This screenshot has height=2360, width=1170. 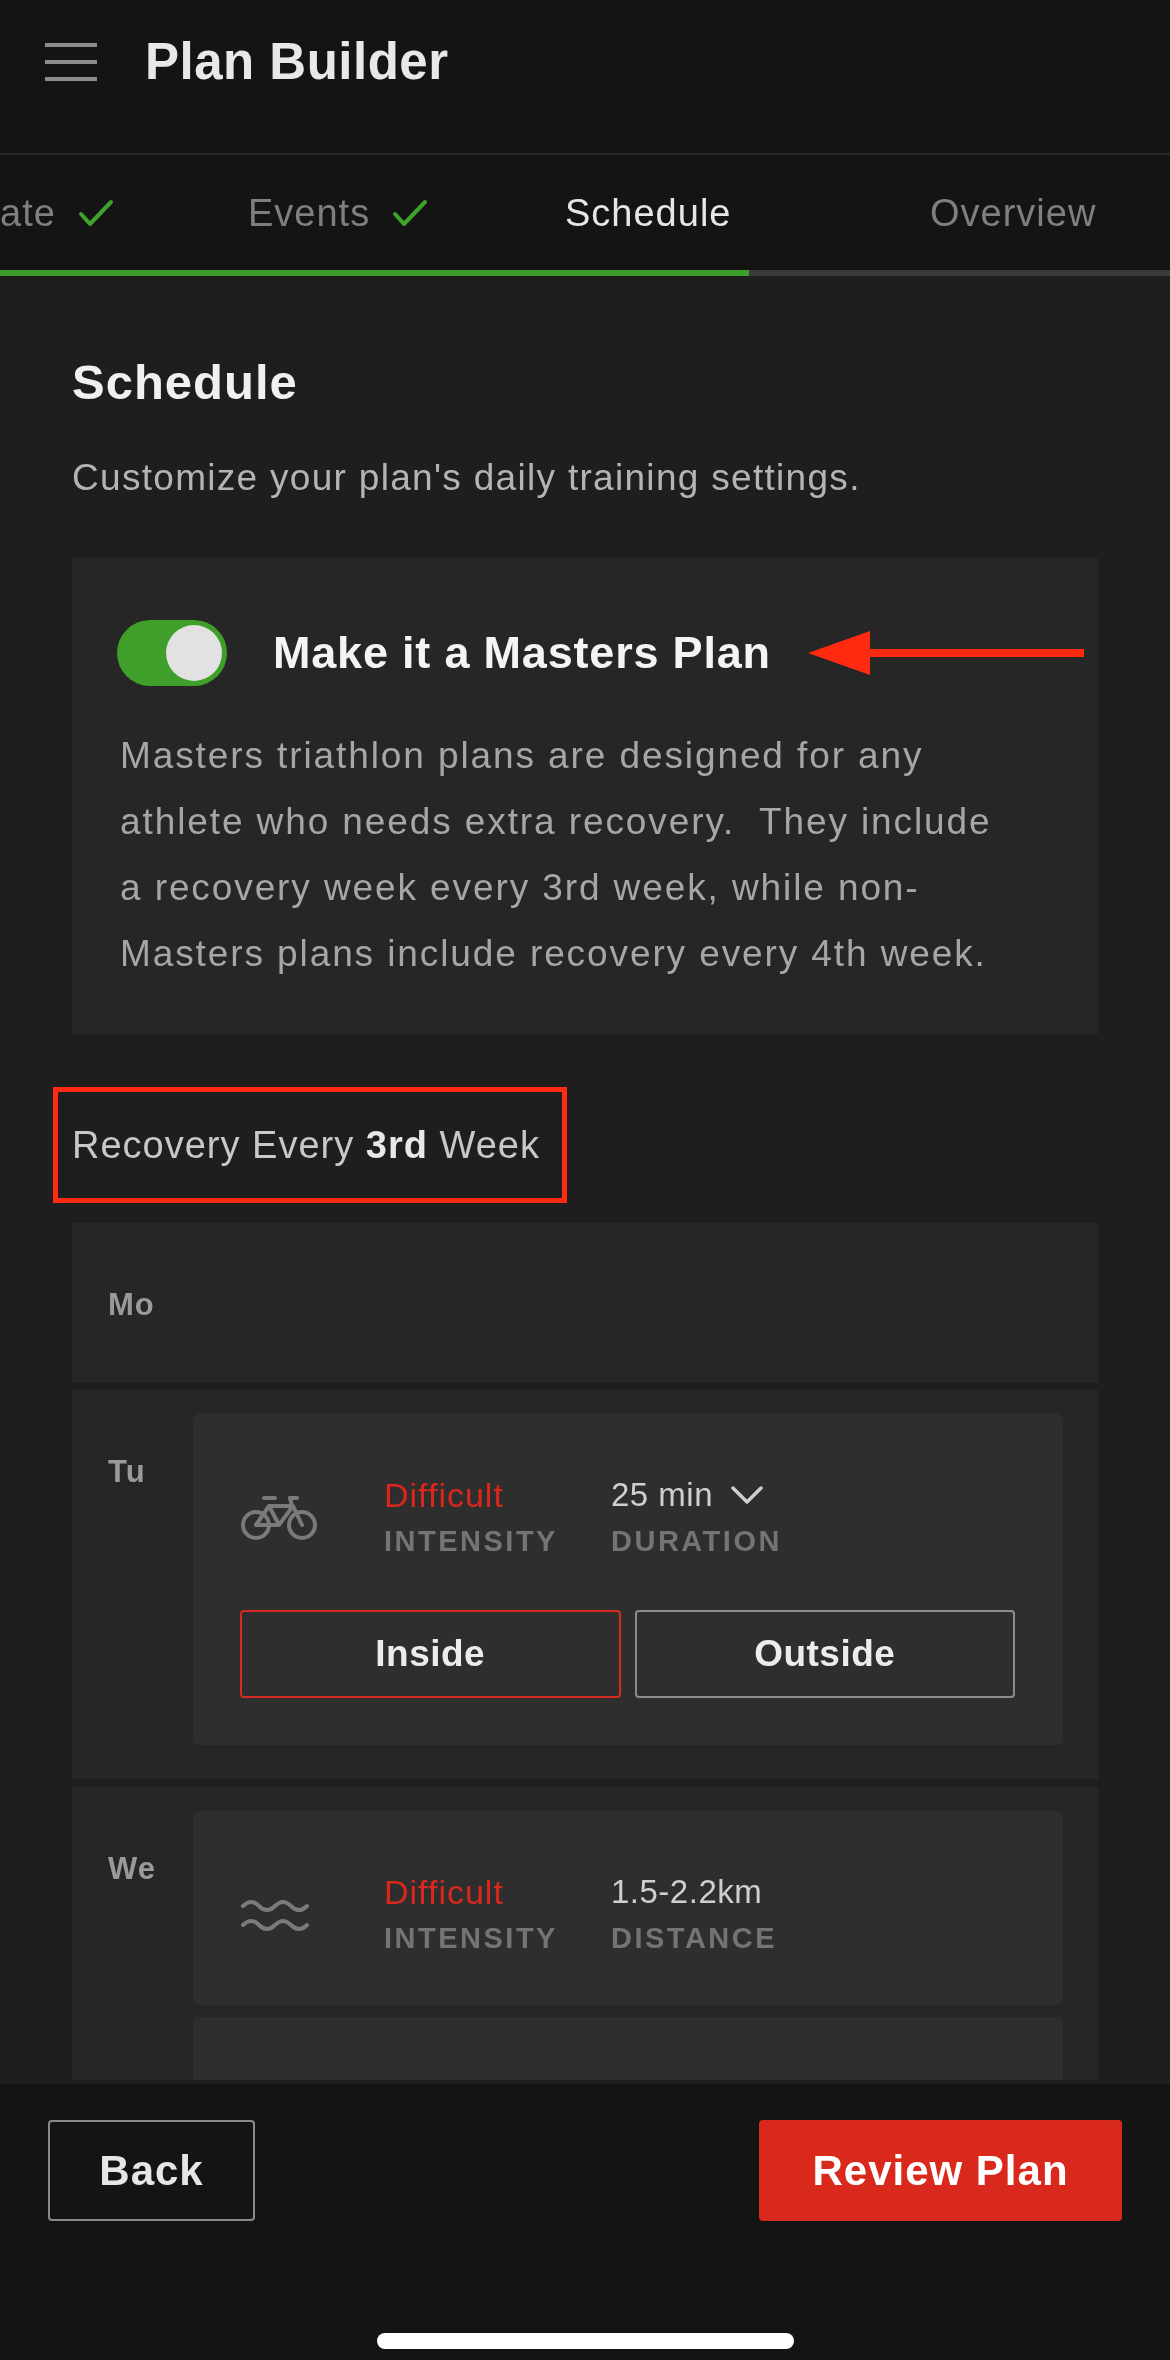 What do you see at coordinates (694, 1938) in the screenshot?
I see `measure-label: DISTANCE` at bounding box center [694, 1938].